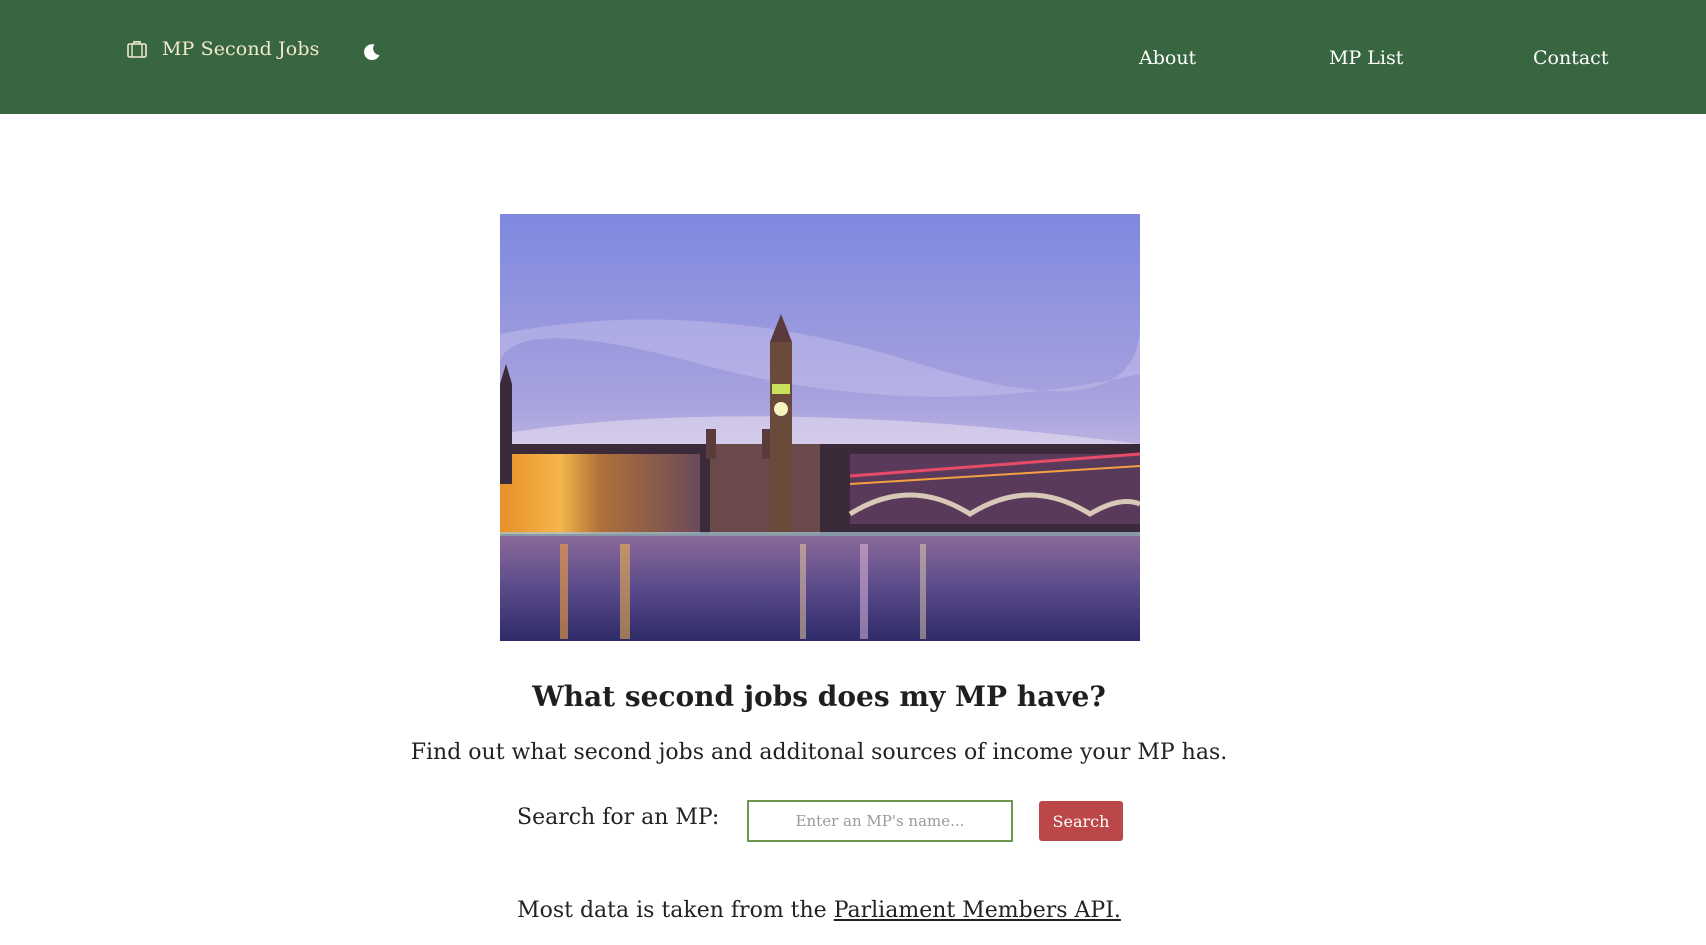  I want to click on data-source-prefix: Most data is taken from the, so click(675, 910).